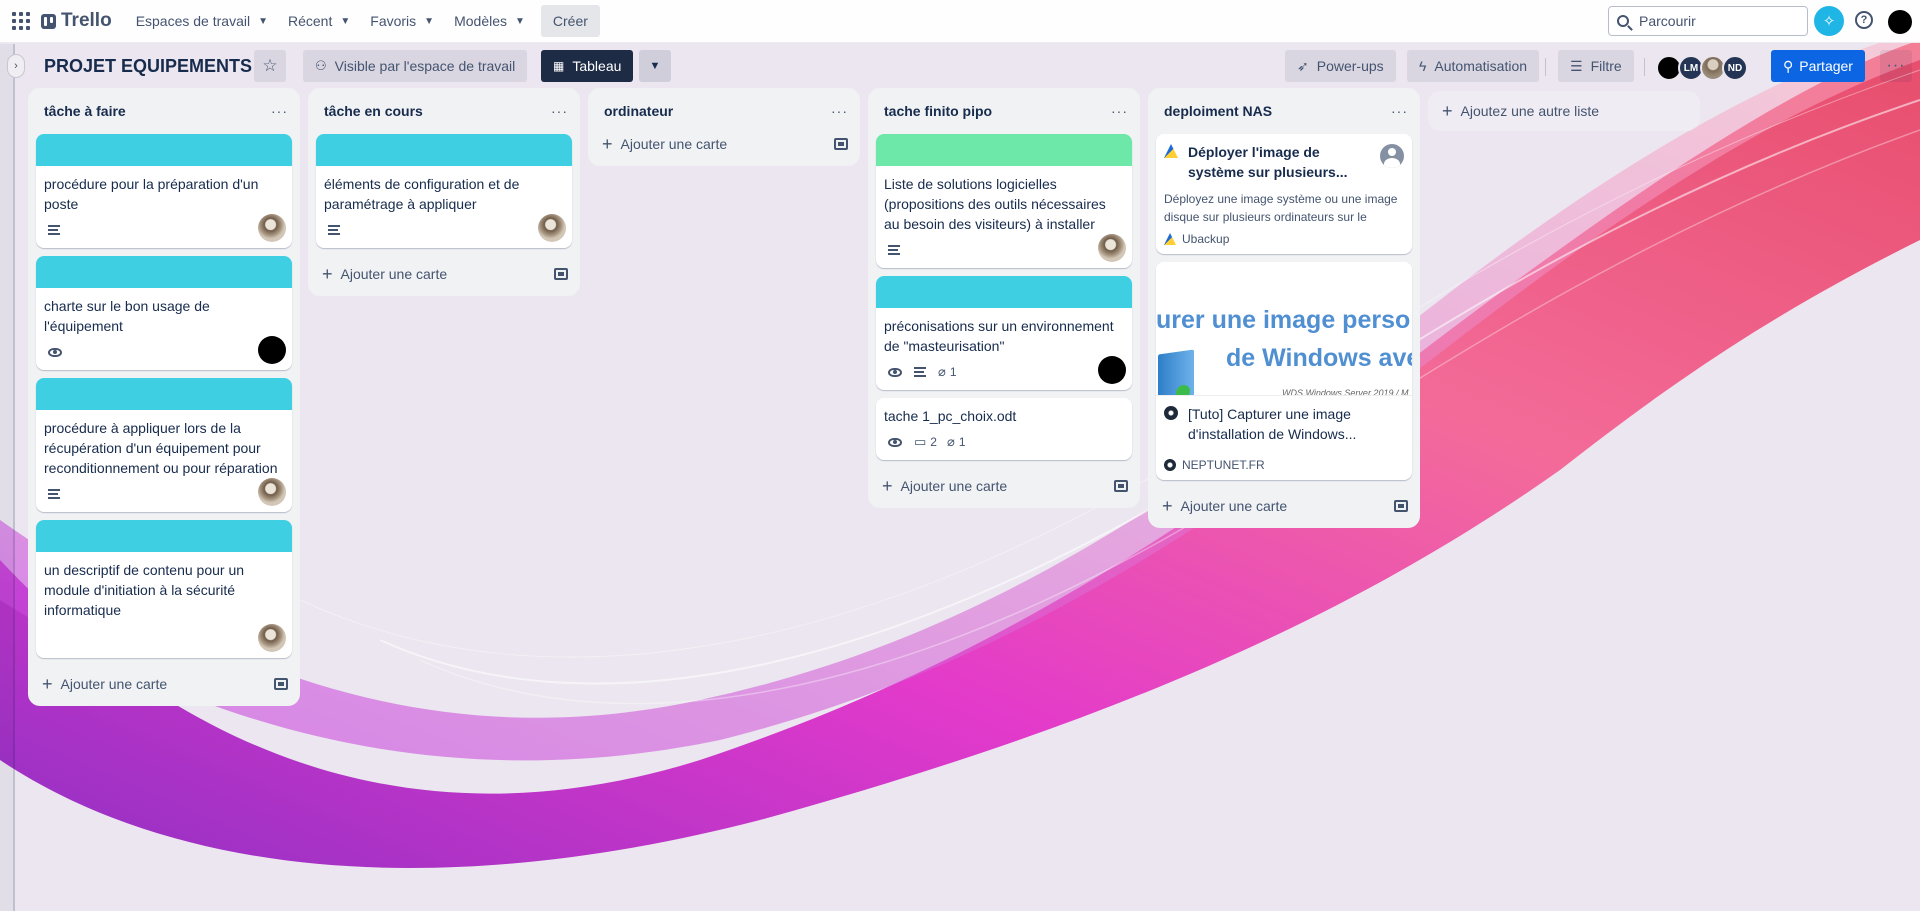  What do you see at coordinates (1303, 65) in the screenshot?
I see `rocket-icon: ➶` at bounding box center [1303, 65].